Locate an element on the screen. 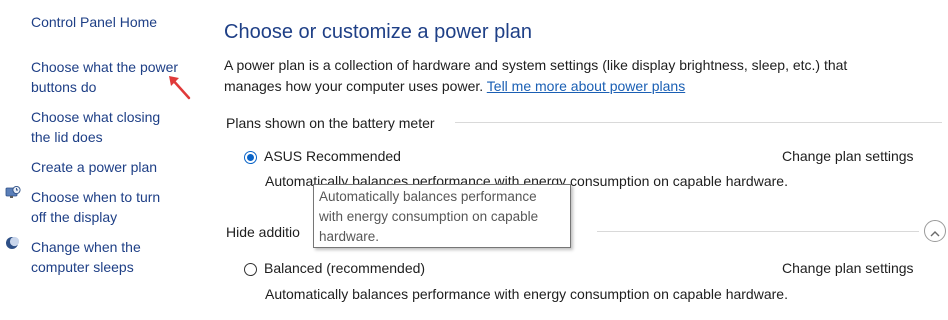  plan-radio-balanced is located at coordinates (250, 269).